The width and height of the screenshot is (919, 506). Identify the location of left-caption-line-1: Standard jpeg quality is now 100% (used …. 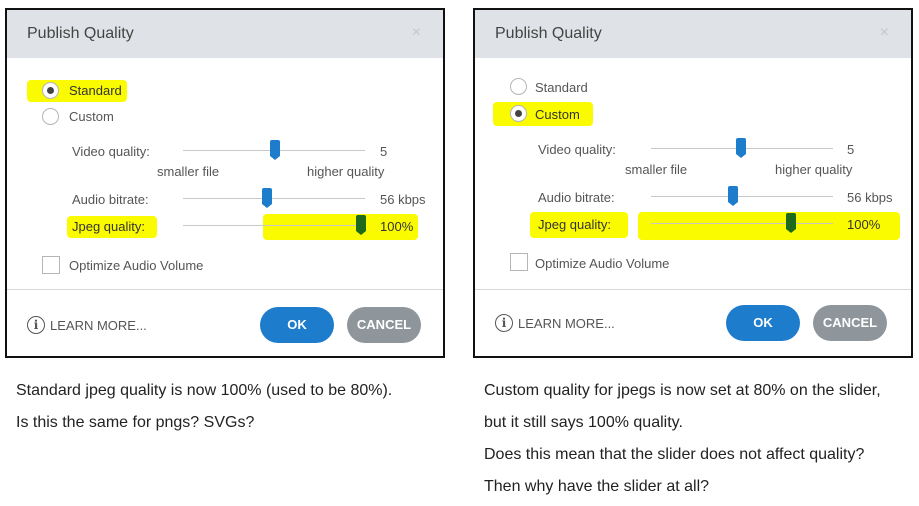
(204, 390).